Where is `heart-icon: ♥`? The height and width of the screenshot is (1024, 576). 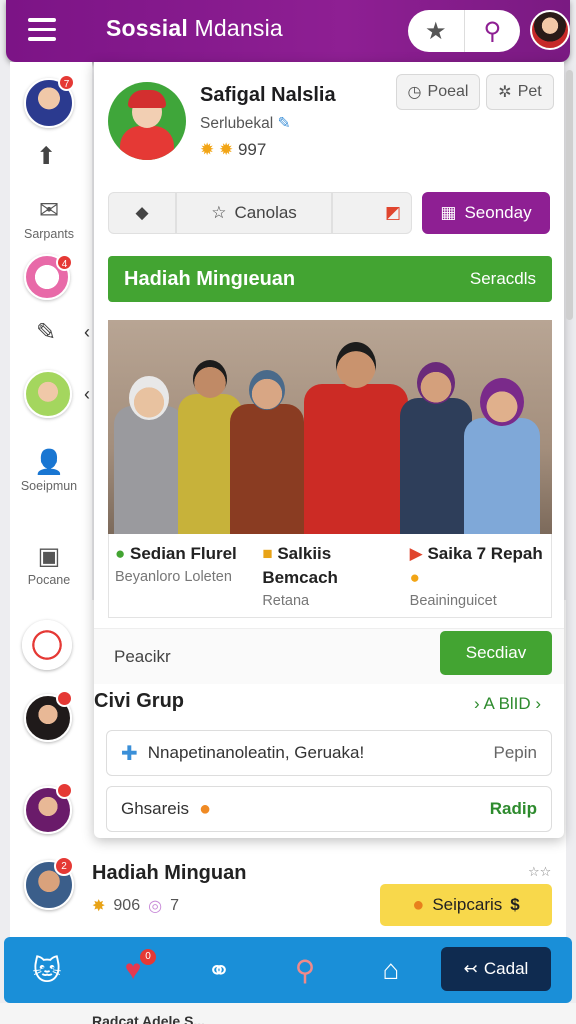 heart-icon: ♥ is located at coordinates (133, 969).